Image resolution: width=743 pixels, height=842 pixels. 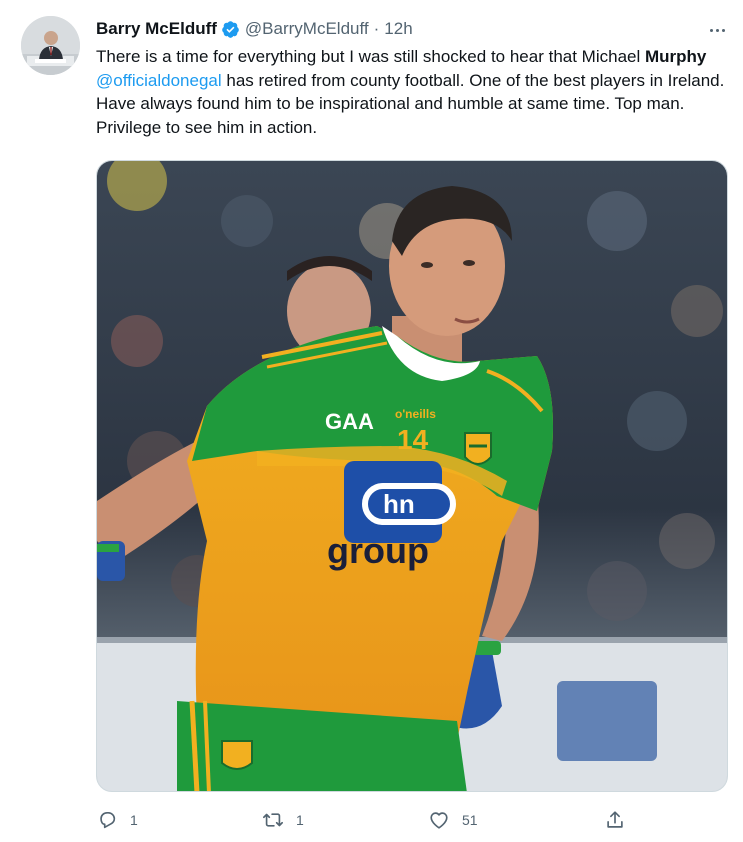 What do you see at coordinates (470, 820) in the screenshot?
I see `like-count: 51` at bounding box center [470, 820].